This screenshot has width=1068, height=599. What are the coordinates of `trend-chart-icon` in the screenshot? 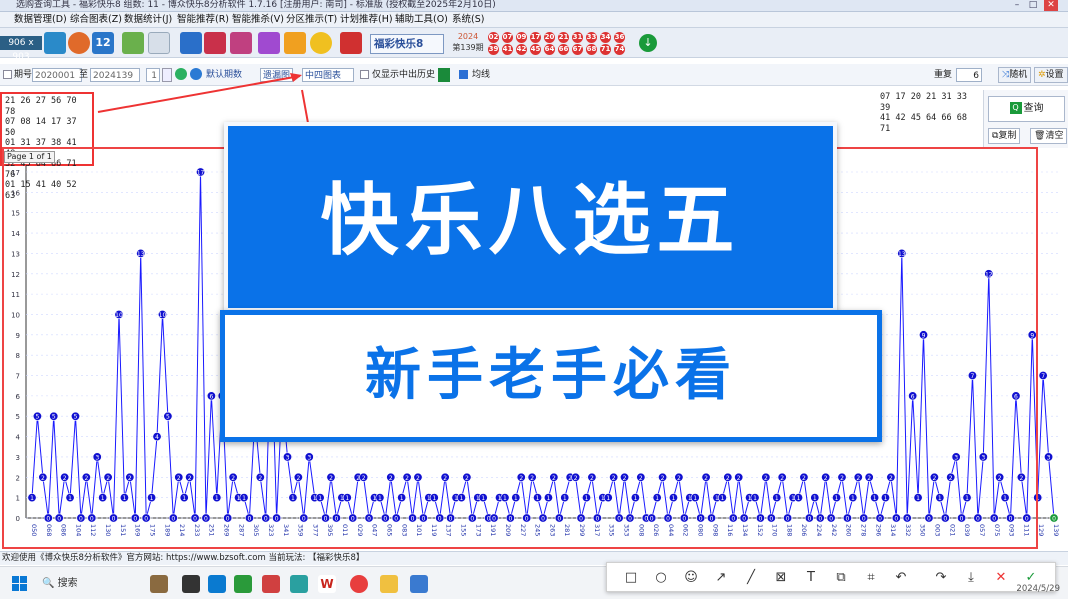 It's located at (215, 43).